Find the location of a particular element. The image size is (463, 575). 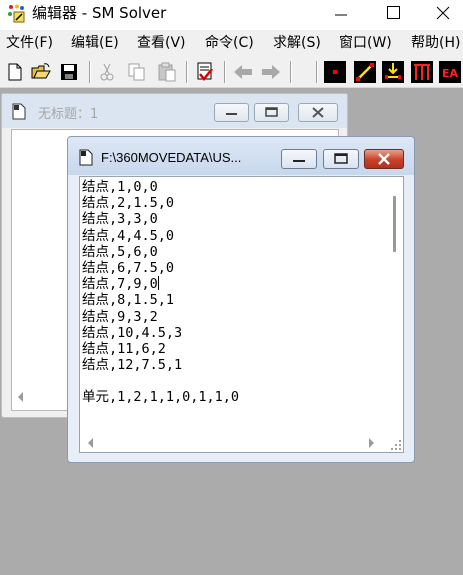

copy-icon is located at coordinates (137, 72).